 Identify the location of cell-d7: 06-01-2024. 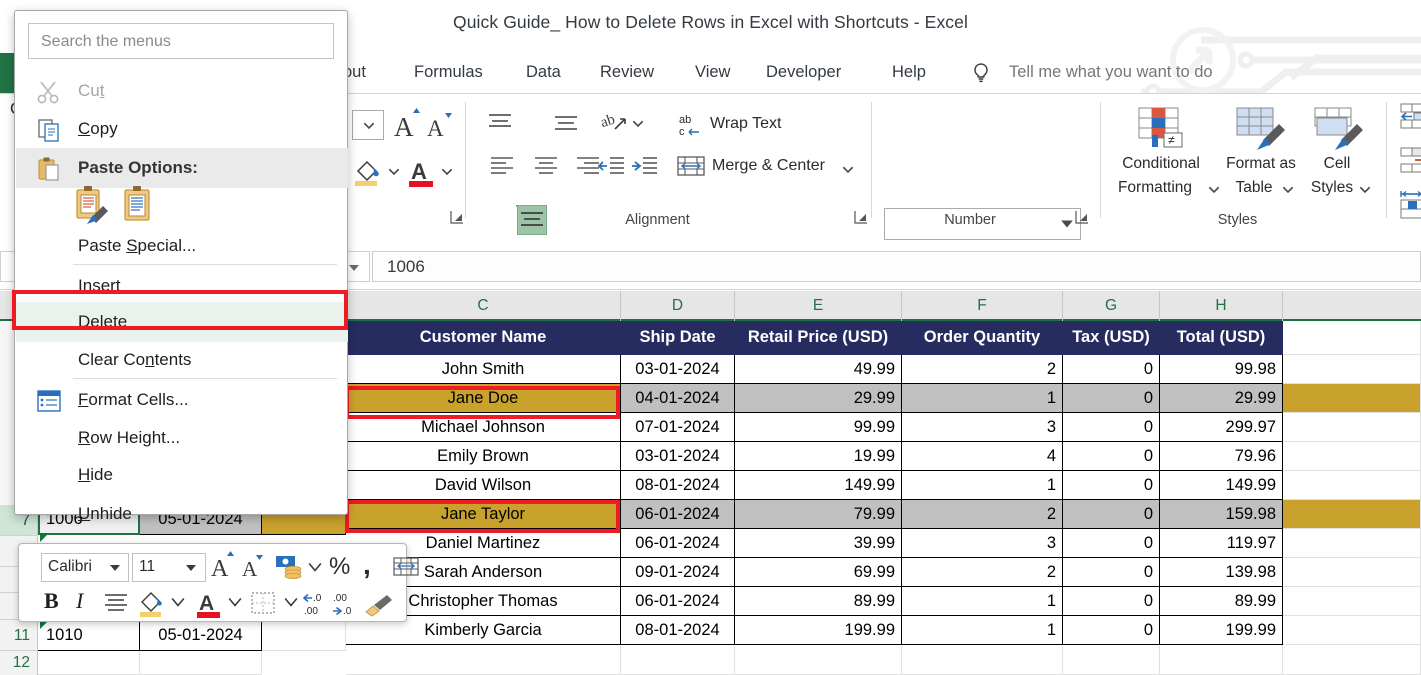
(678, 514).